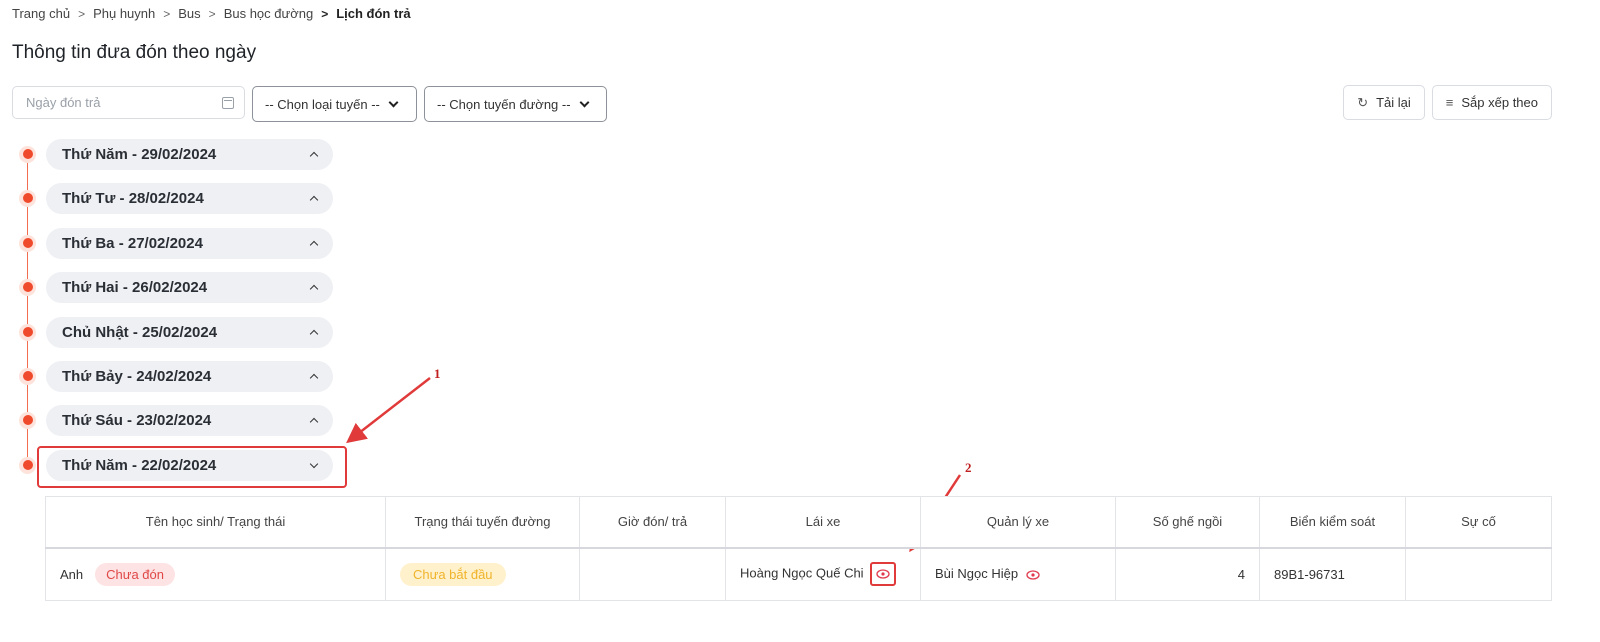 The image size is (1600, 642). What do you see at coordinates (41, 13) in the screenshot?
I see `breadcrumb-home: Trang chủ` at bounding box center [41, 13].